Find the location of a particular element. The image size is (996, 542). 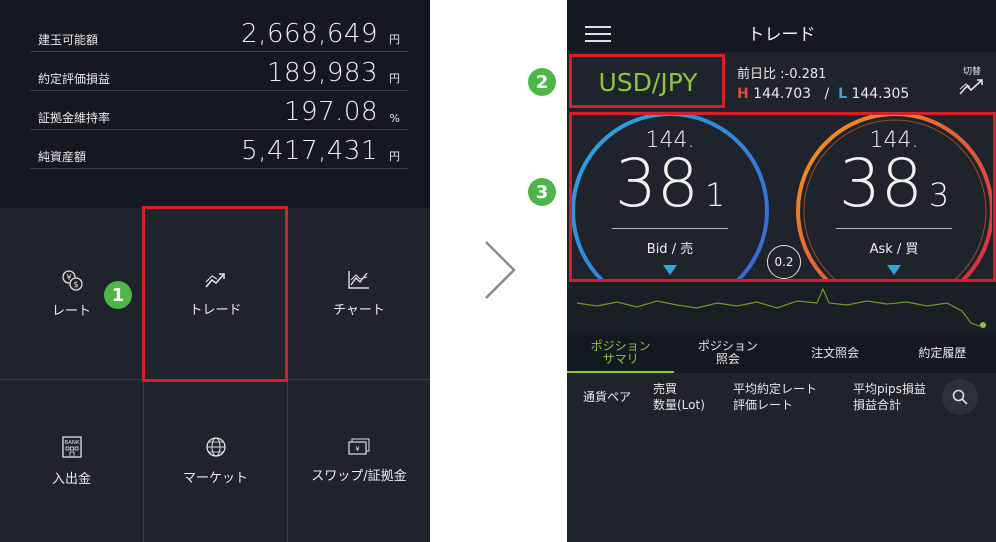

yen-note-icon: ¥ is located at coordinates (359, 449).